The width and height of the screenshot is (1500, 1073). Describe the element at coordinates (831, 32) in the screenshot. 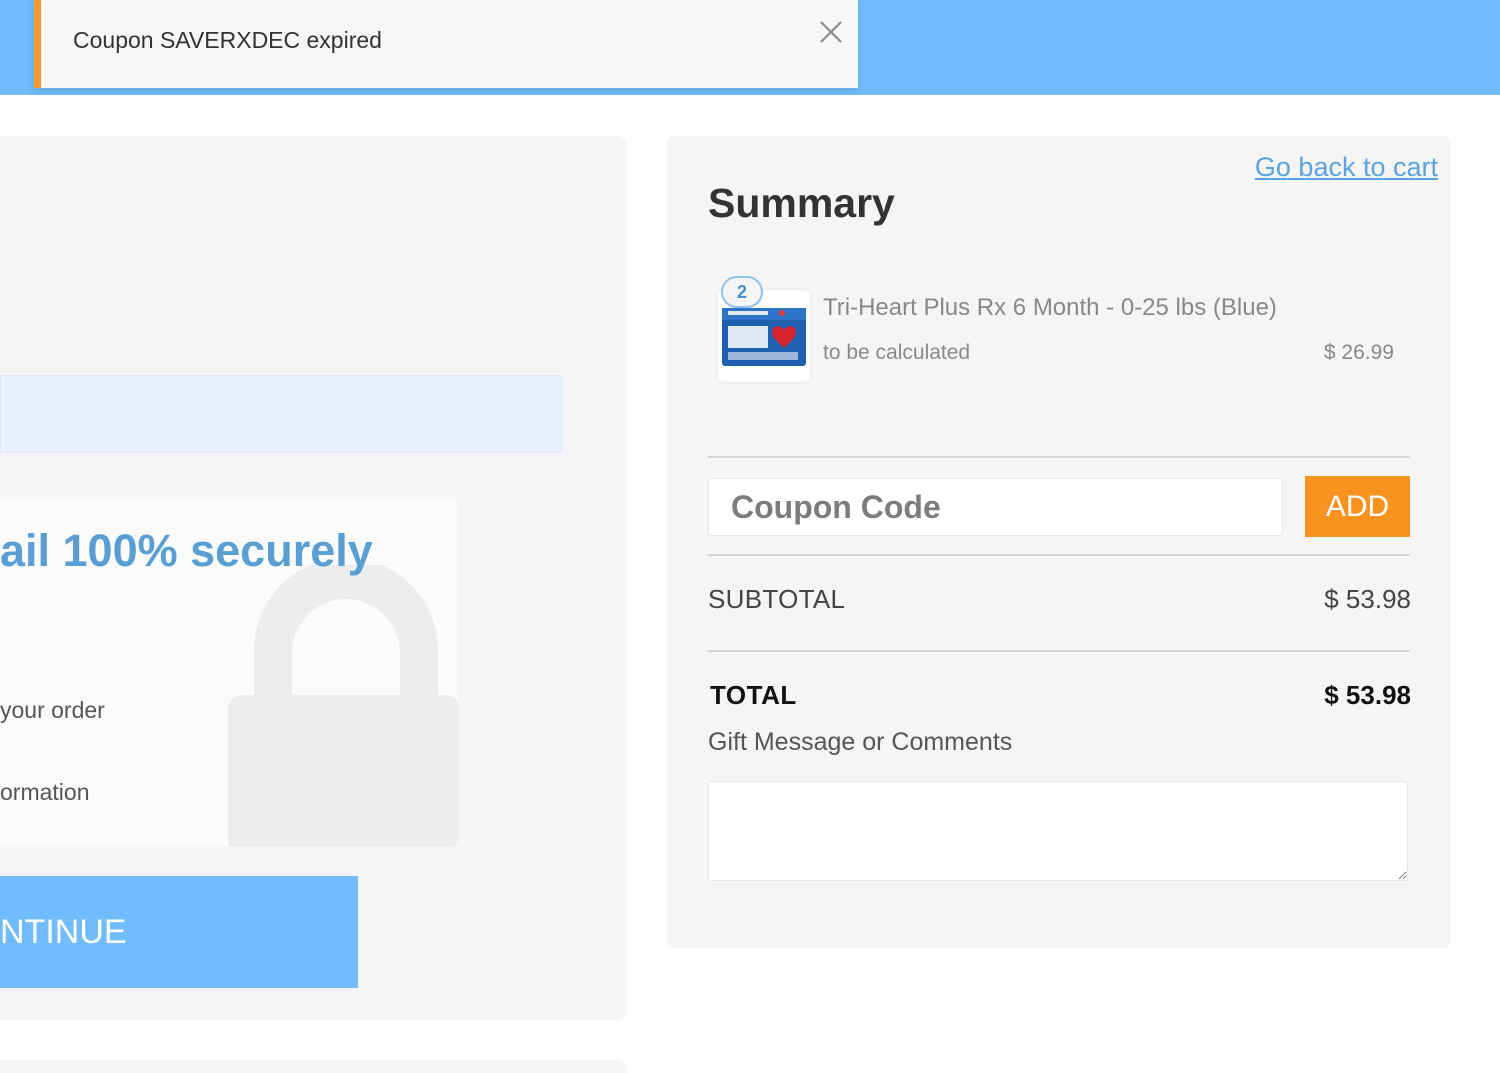

I see `close-icon` at that location.